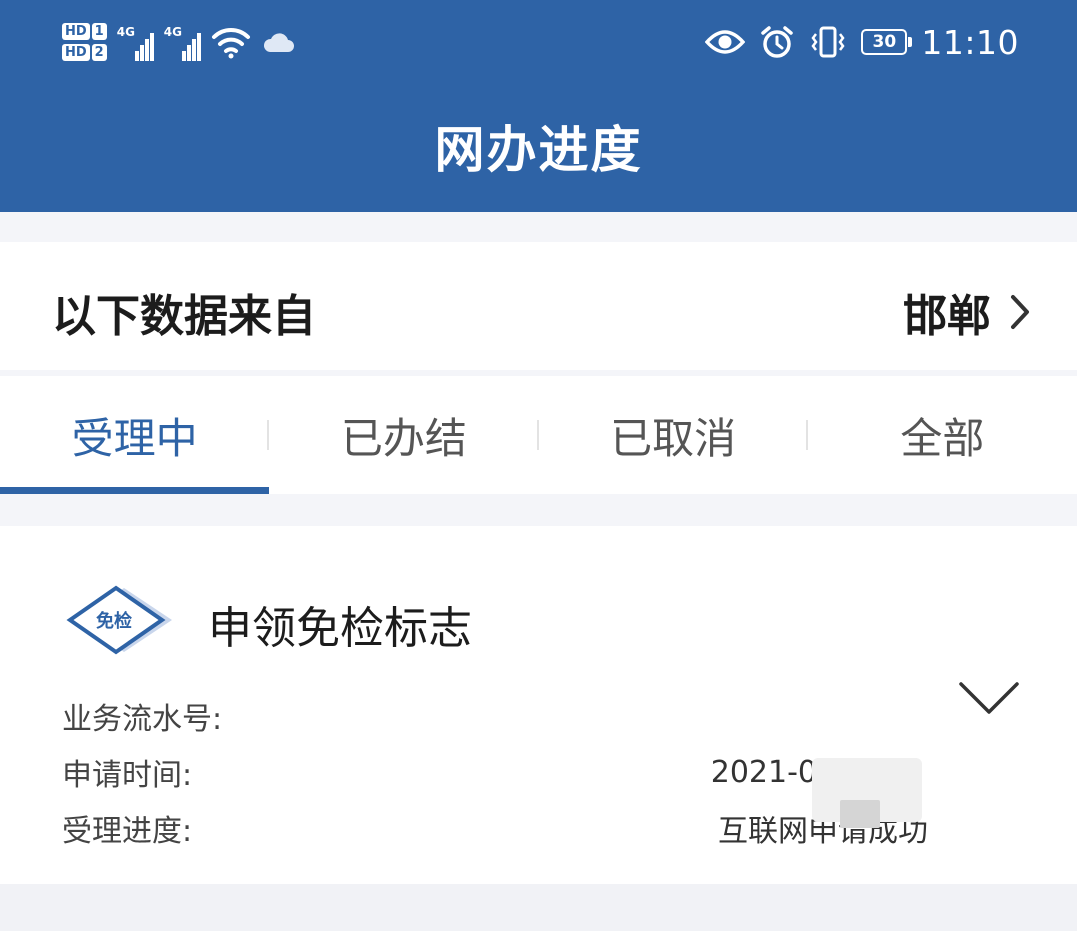 The image size is (1077, 931). Describe the element at coordinates (884, 42) in the screenshot. I see `battery-level: 30` at that location.